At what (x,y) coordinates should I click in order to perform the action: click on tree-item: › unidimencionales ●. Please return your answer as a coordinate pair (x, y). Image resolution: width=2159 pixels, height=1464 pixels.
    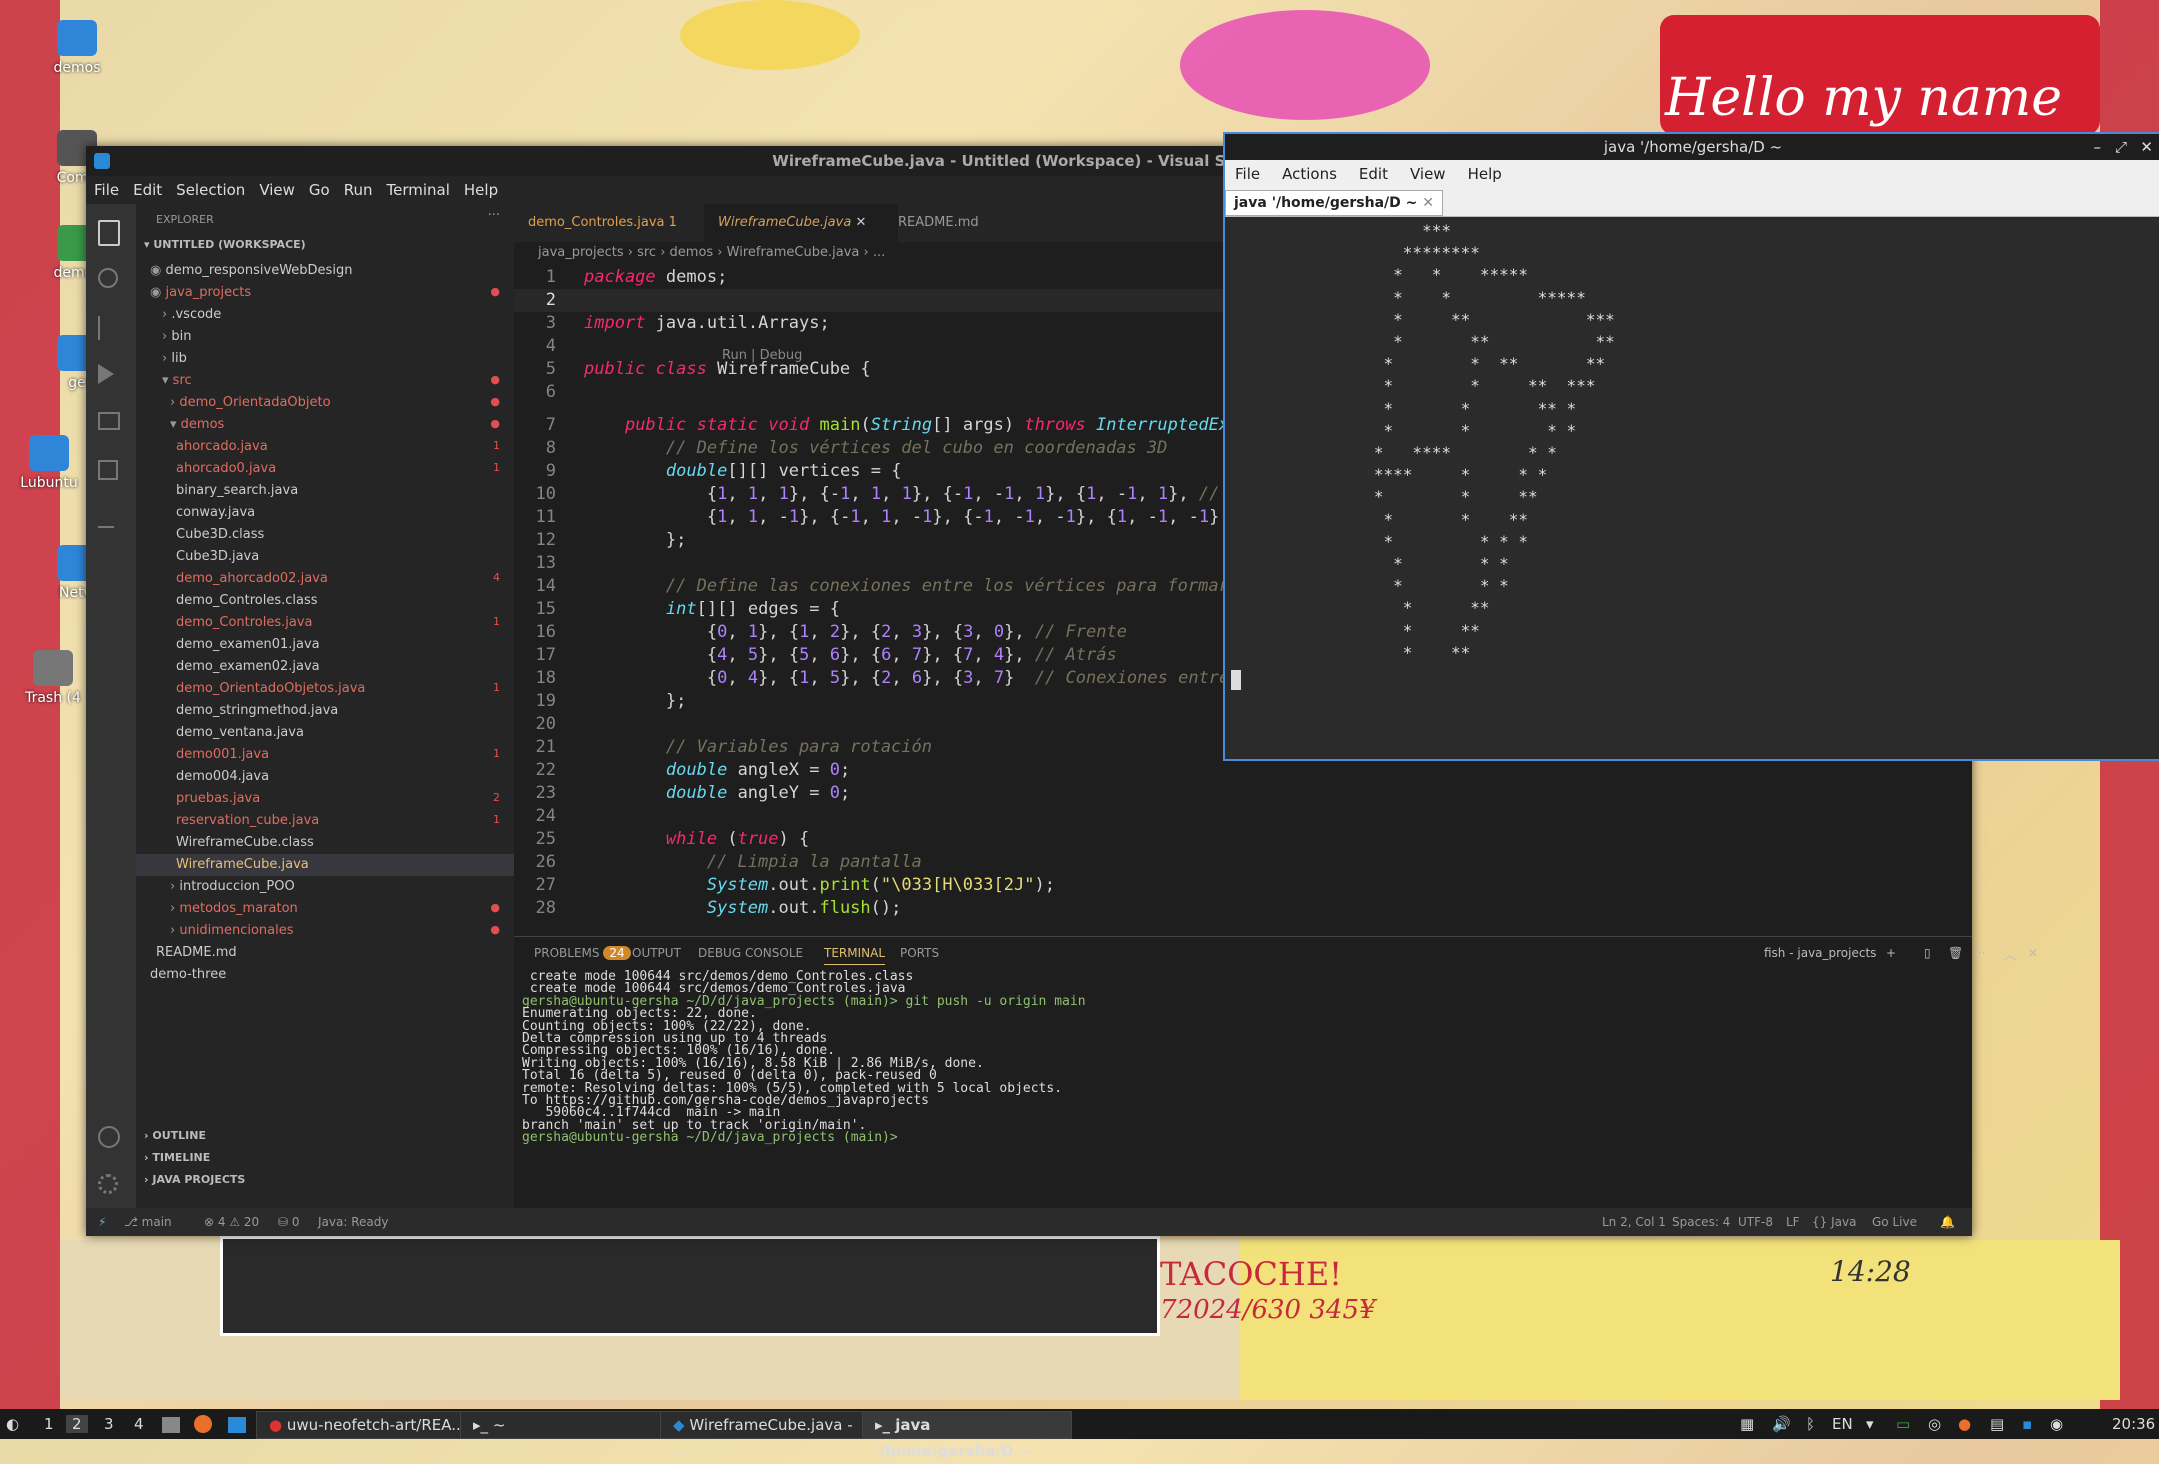
    Looking at the image, I should click on (325, 931).